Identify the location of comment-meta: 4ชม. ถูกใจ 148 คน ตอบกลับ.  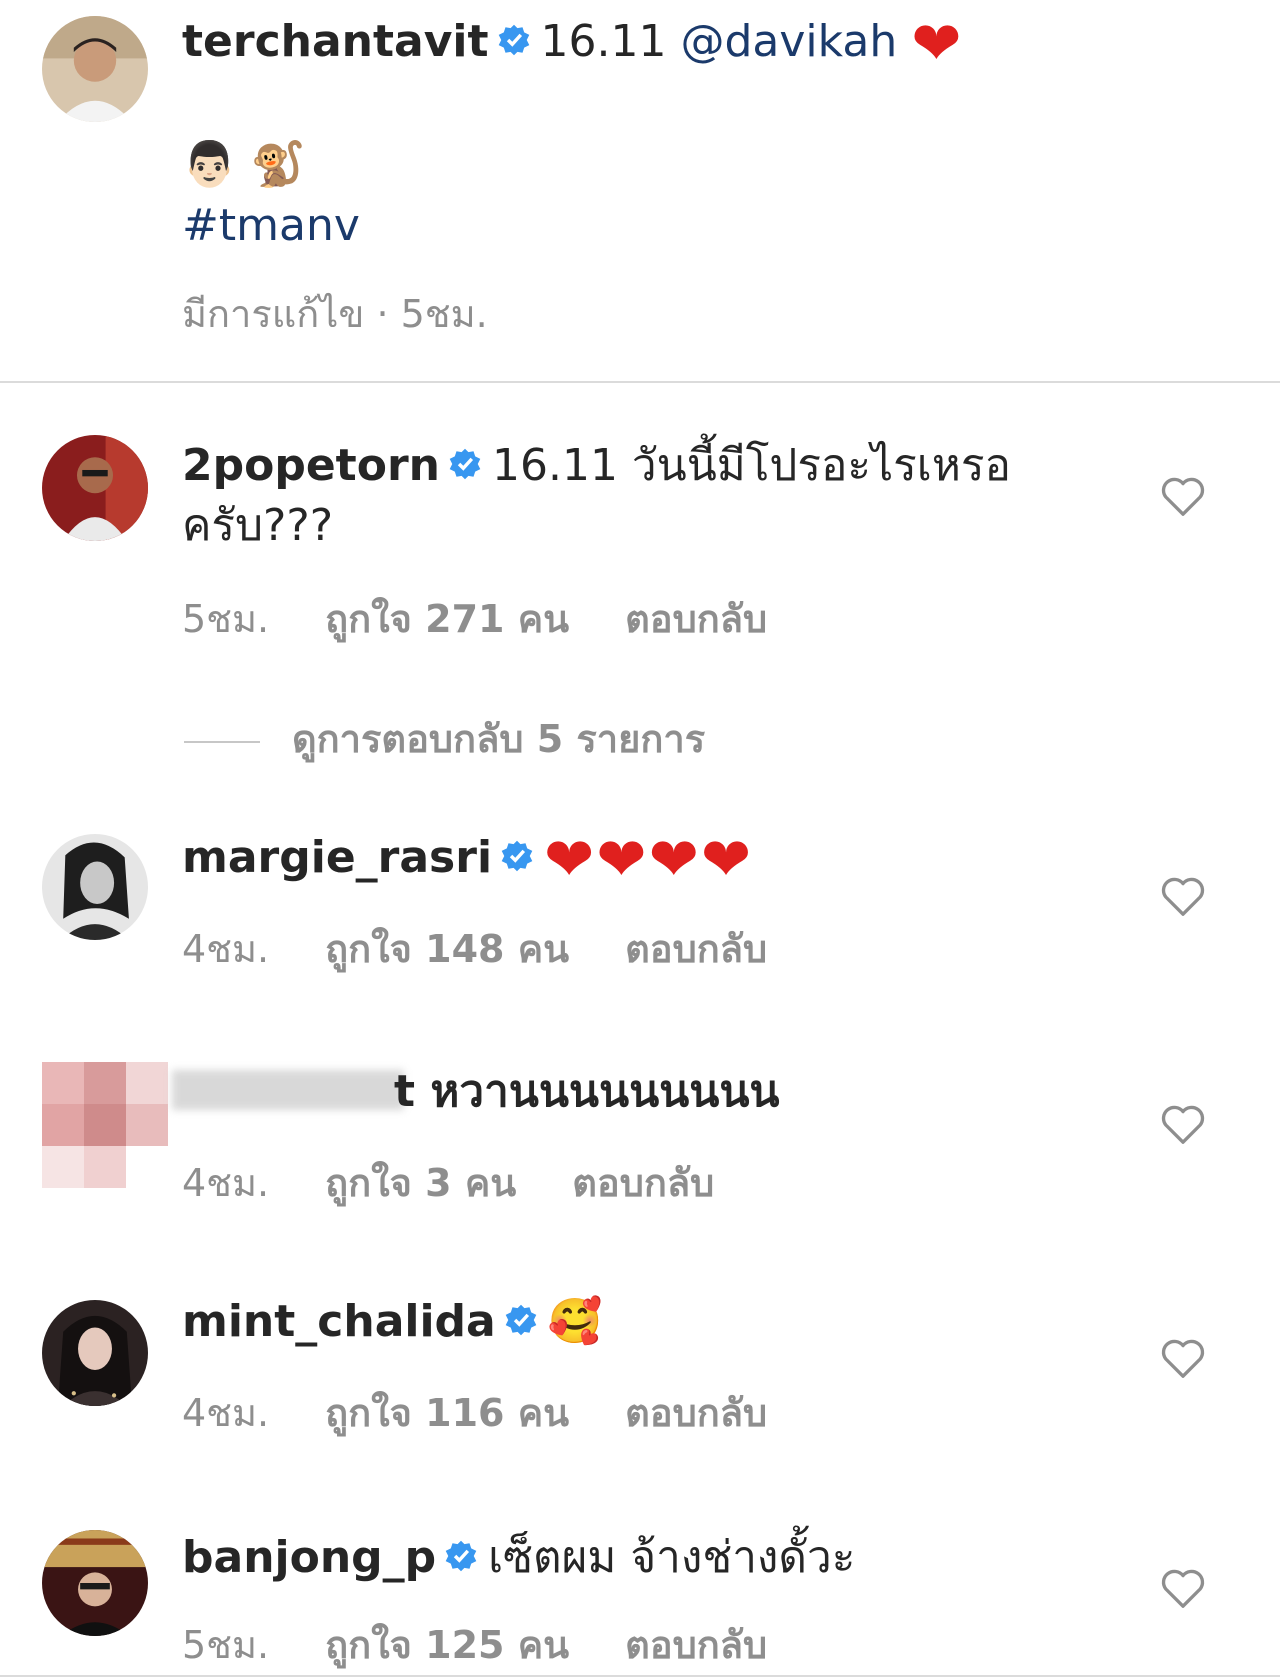
(502, 948).